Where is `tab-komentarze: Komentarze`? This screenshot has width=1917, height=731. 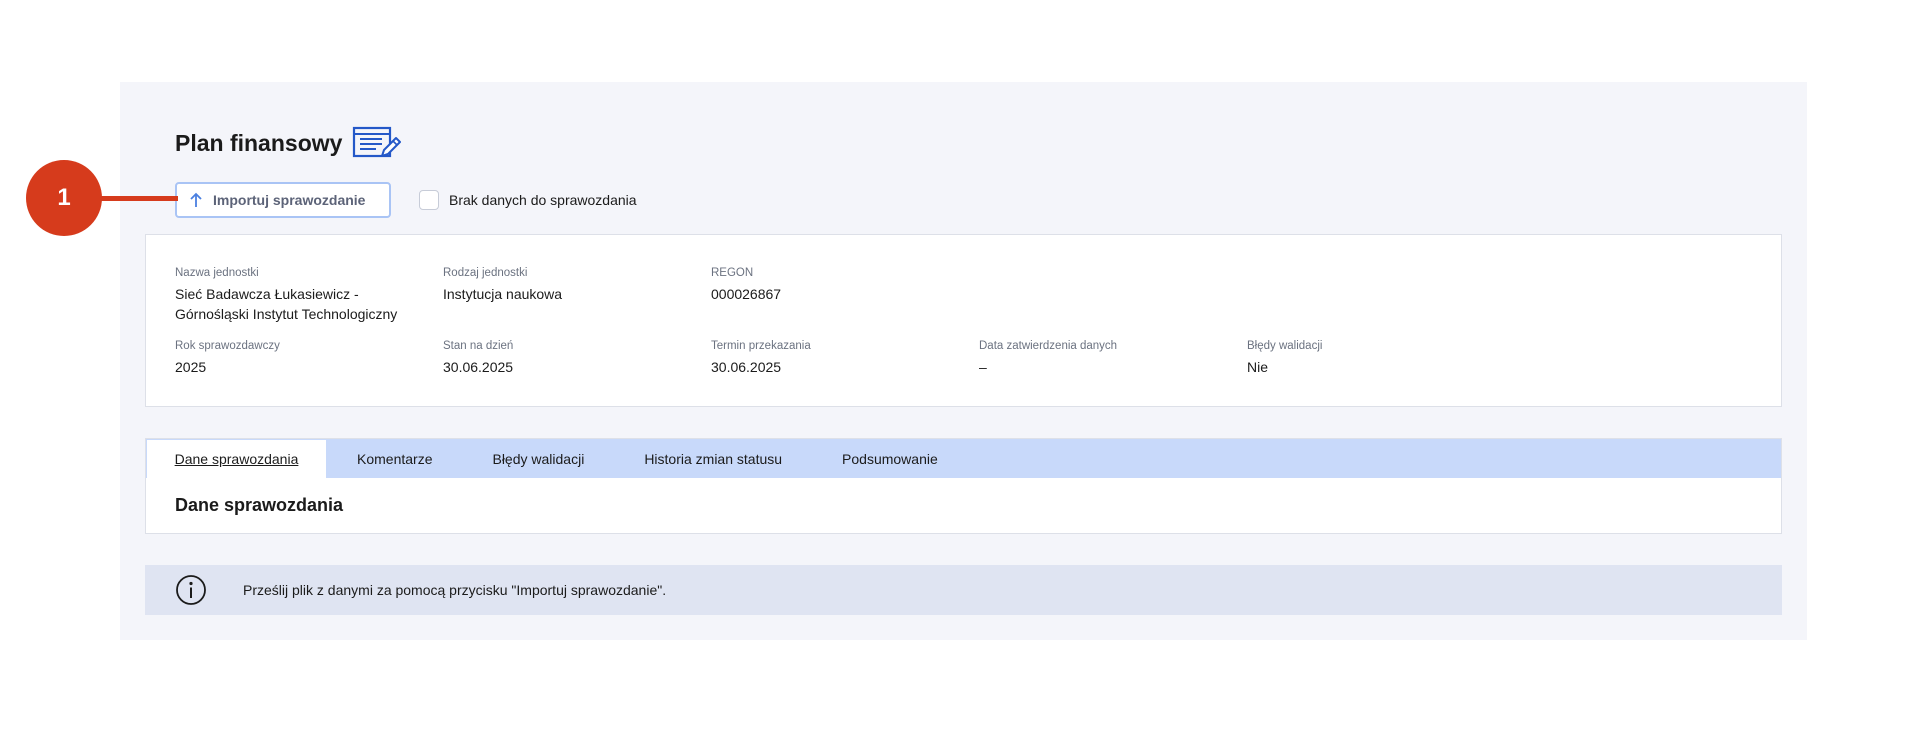 tab-komentarze: Komentarze is located at coordinates (394, 458).